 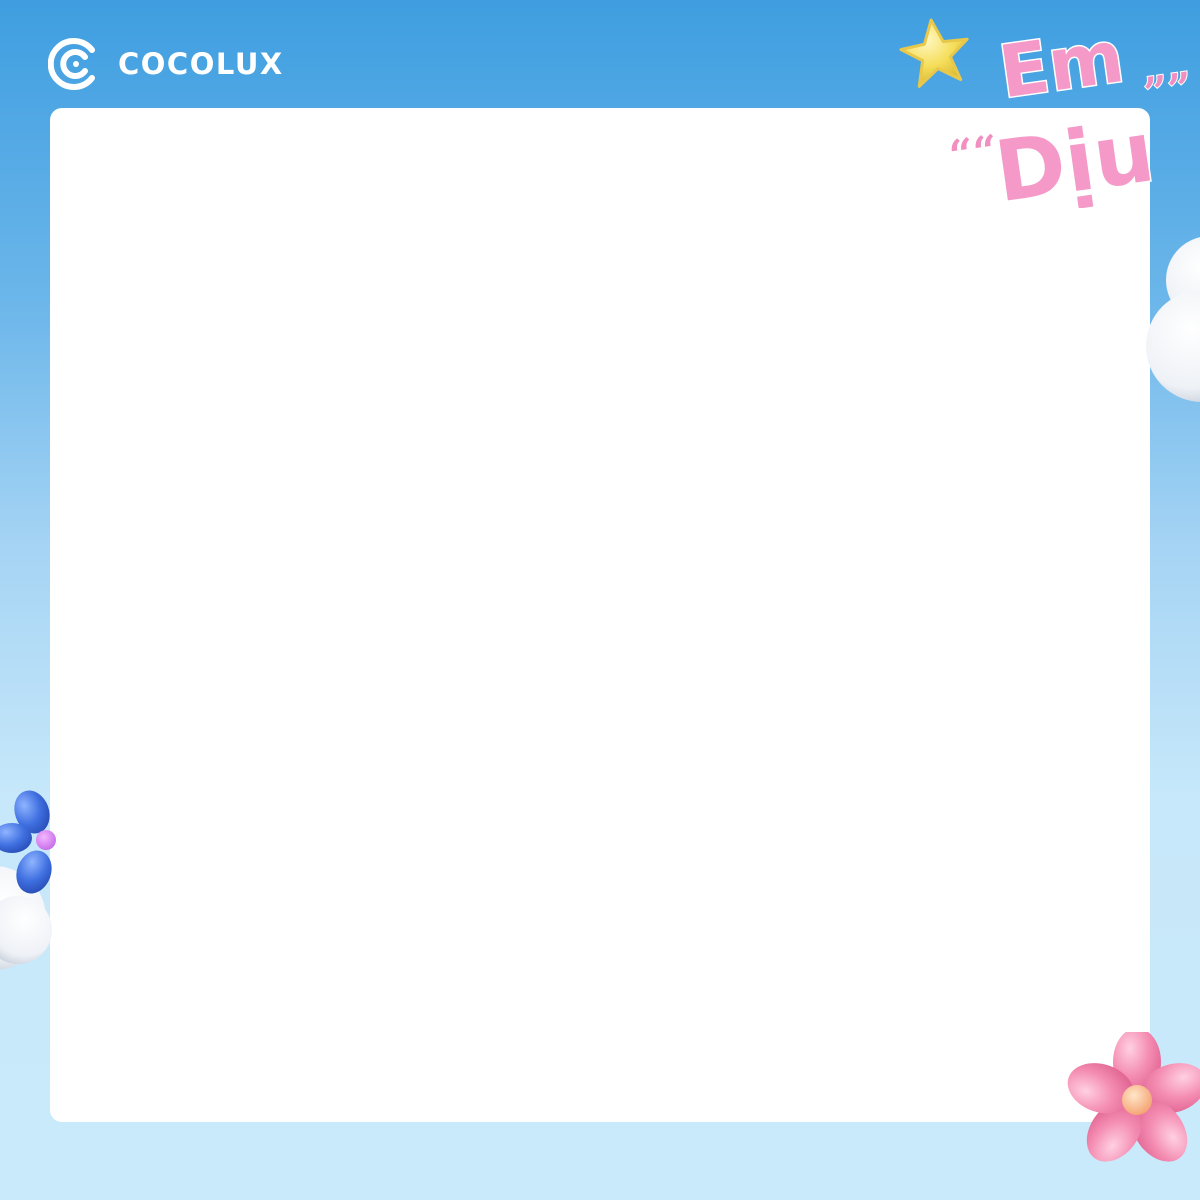 I want to click on cloud-icon, so click(x=1173, y=319).